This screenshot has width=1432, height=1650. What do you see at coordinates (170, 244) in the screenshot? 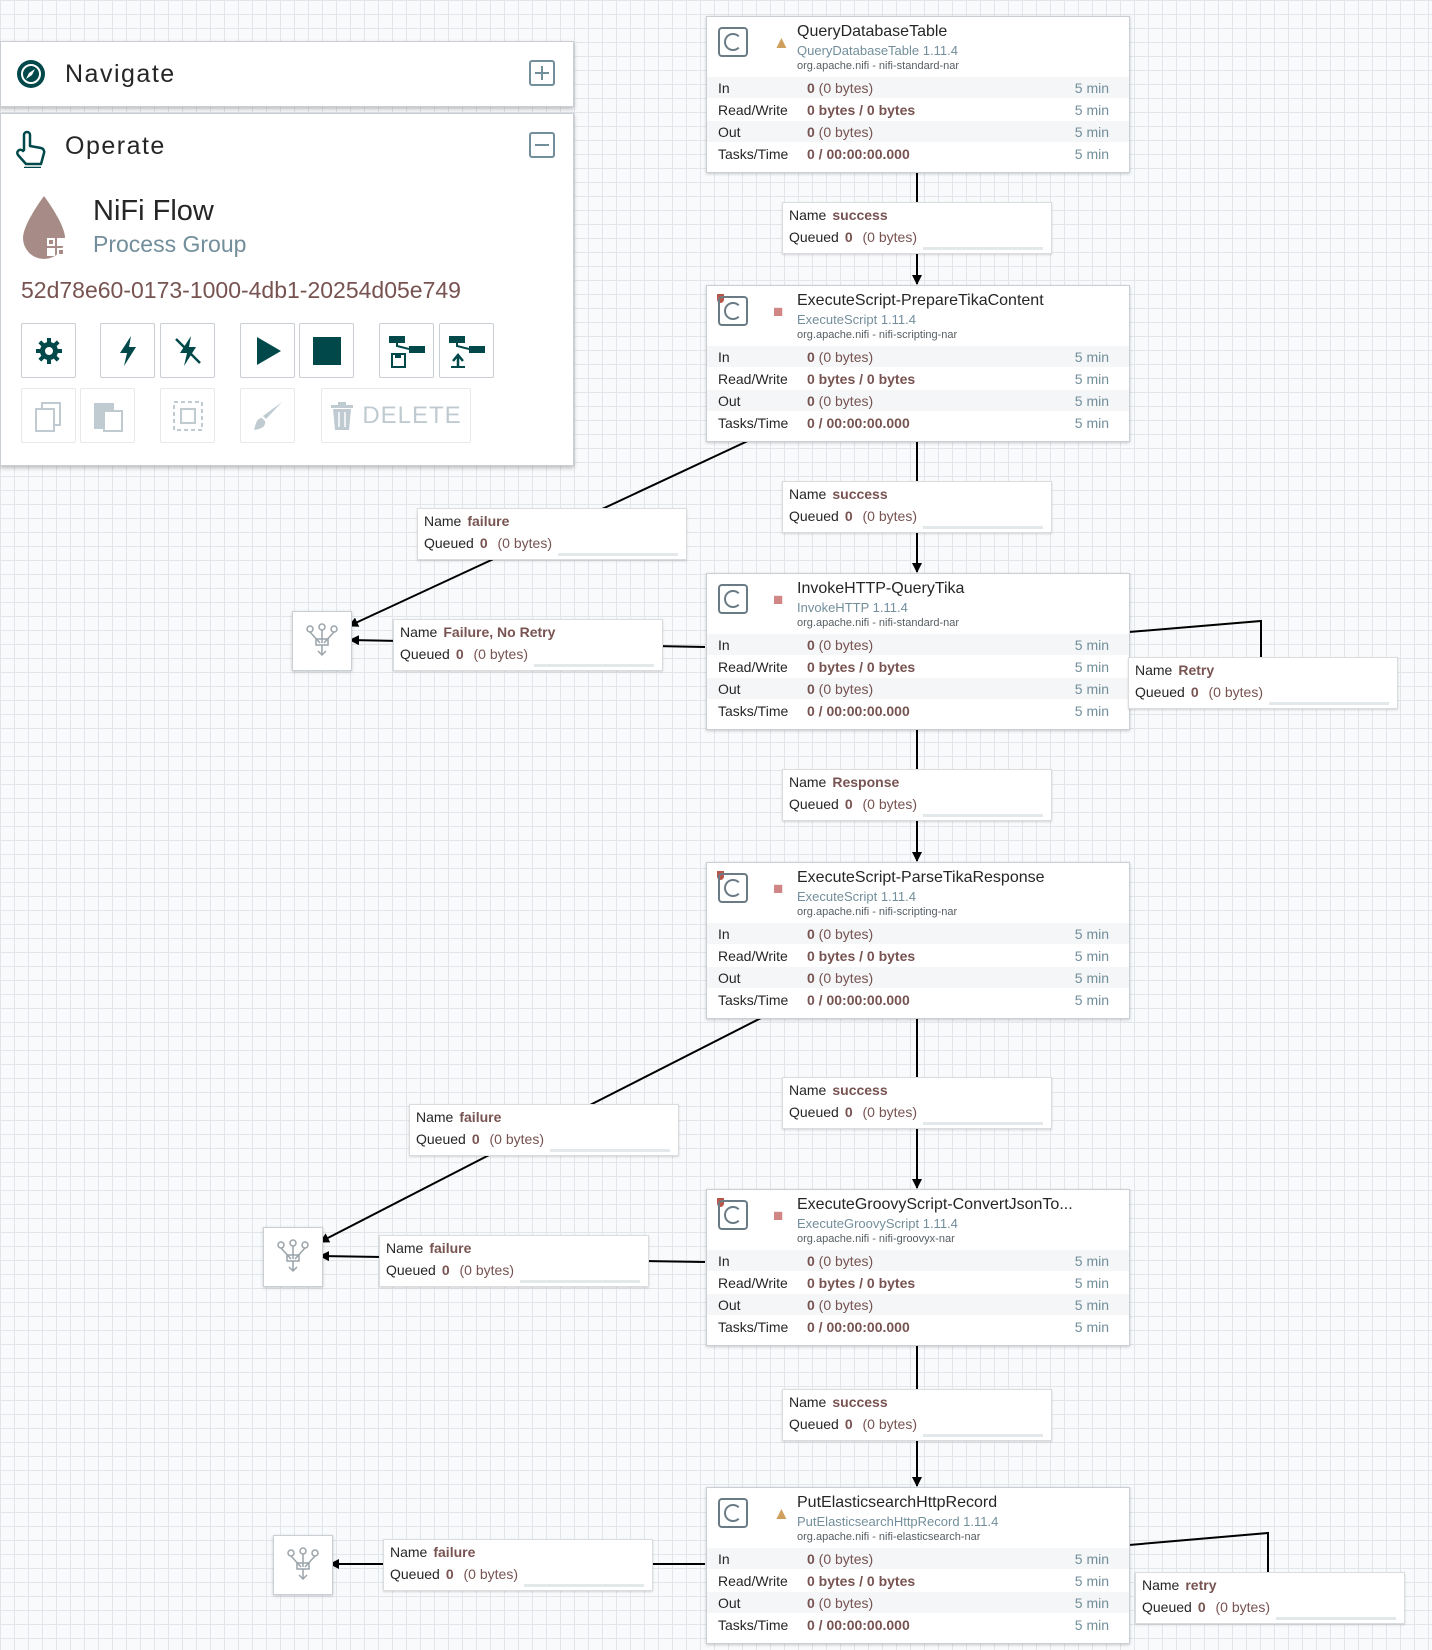
I see `group-type: Process Group` at bounding box center [170, 244].